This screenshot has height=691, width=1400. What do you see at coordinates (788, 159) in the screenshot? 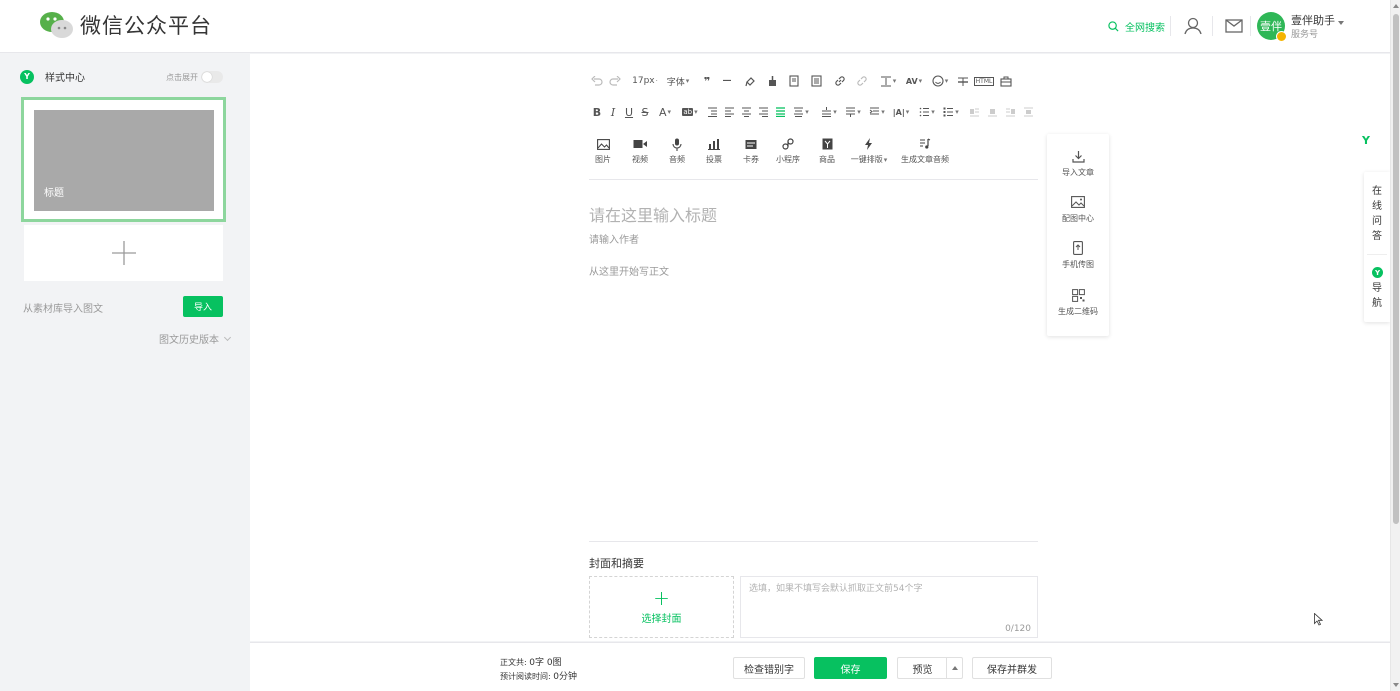
I see `media-label: 小程序` at bounding box center [788, 159].